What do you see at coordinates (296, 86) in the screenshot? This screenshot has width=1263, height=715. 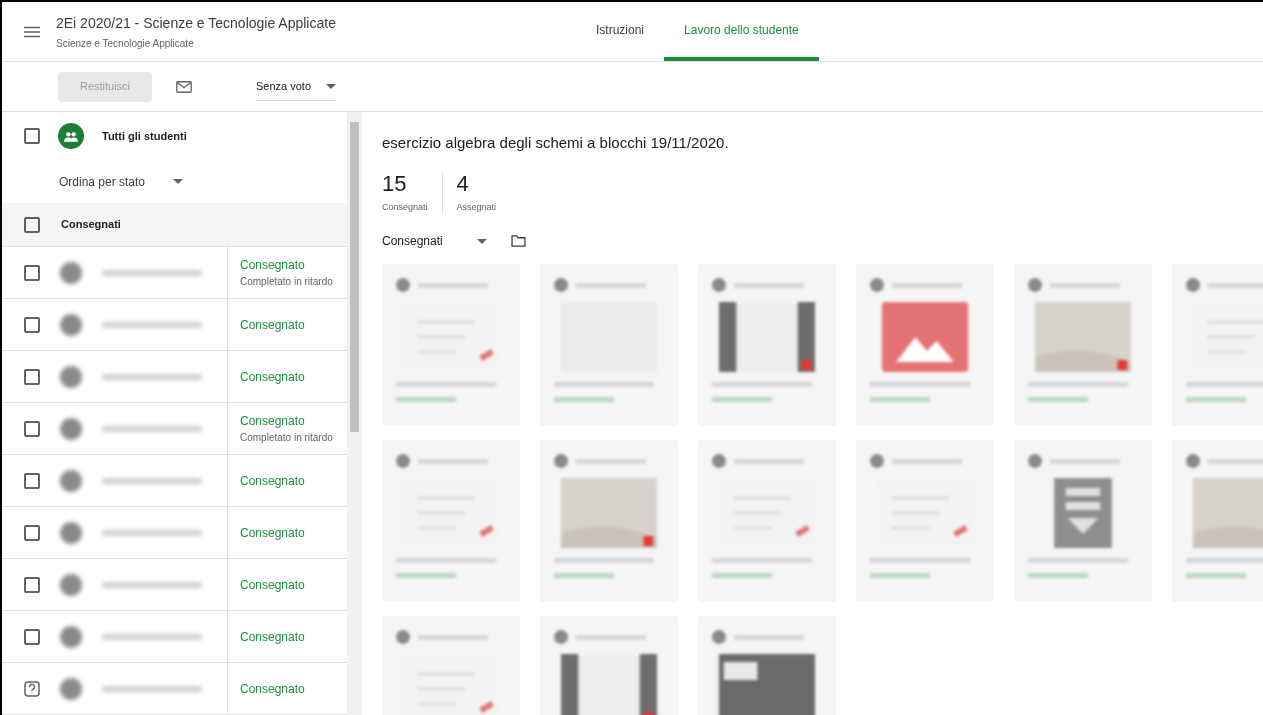 I see `grade-select: Senza voto` at bounding box center [296, 86].